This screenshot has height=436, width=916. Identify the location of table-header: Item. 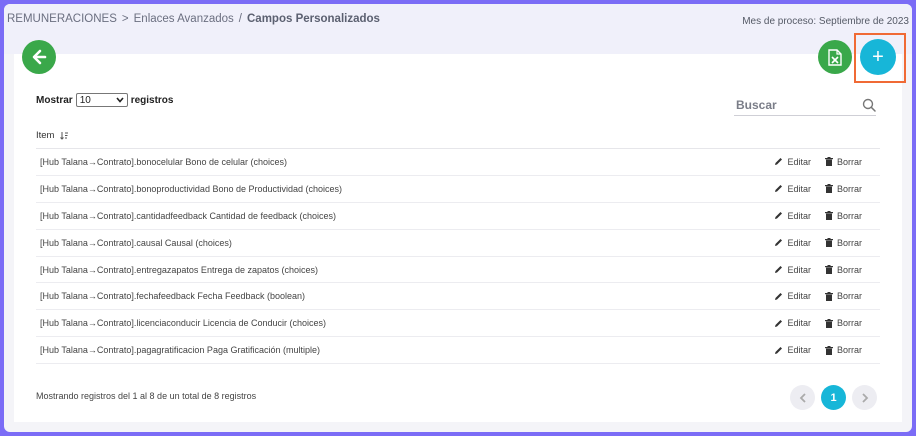
(458, 135).